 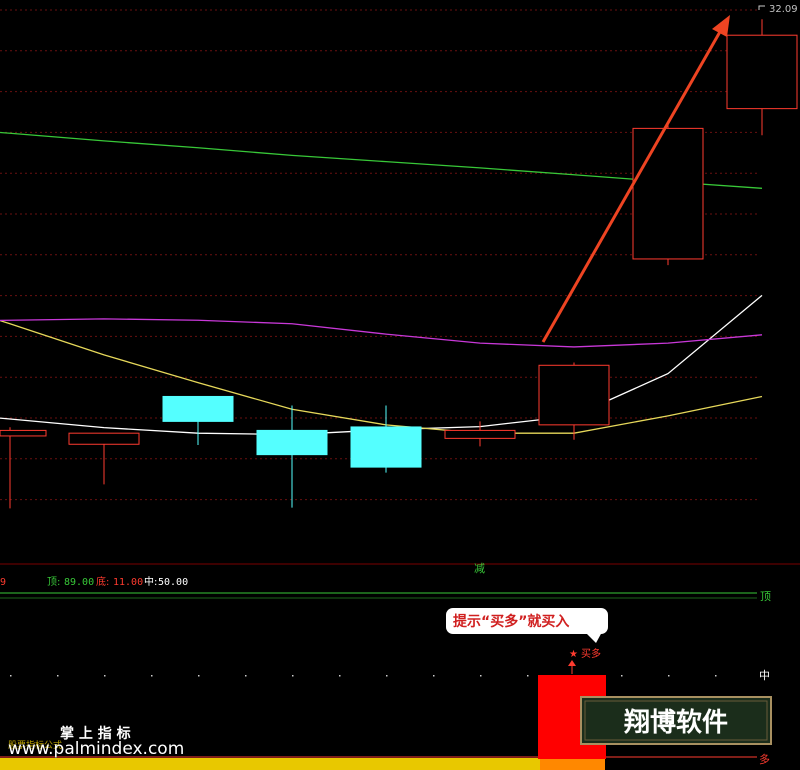 I want to click on price-top-label: 32.09, so click(x=778, y=9).